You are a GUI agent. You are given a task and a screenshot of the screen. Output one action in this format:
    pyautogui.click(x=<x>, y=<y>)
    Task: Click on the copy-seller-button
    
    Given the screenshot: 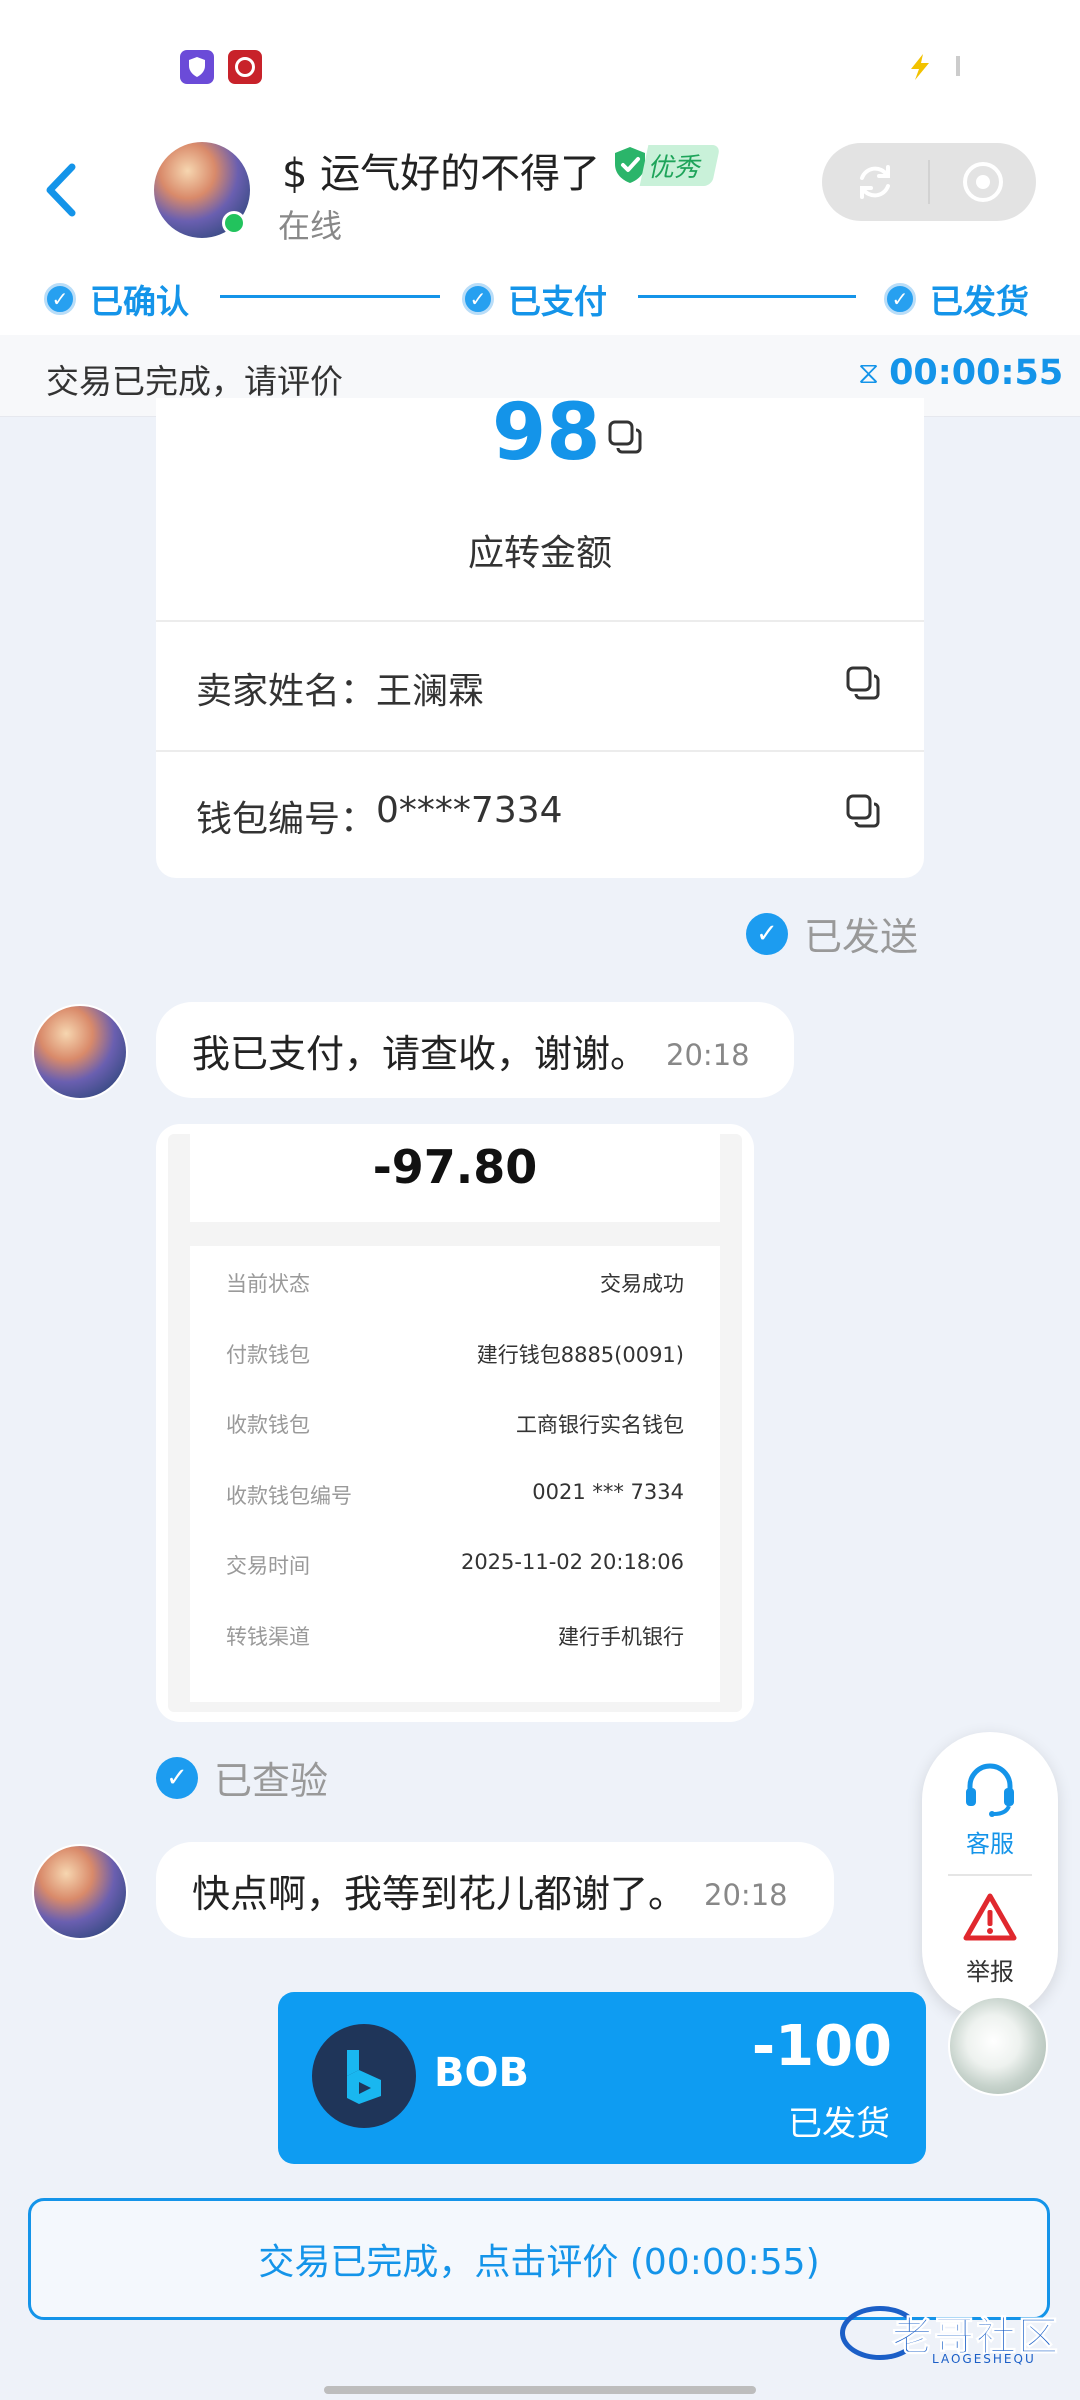 What is the action you would take?
    pyautogui.click(x=863, y=685)
    